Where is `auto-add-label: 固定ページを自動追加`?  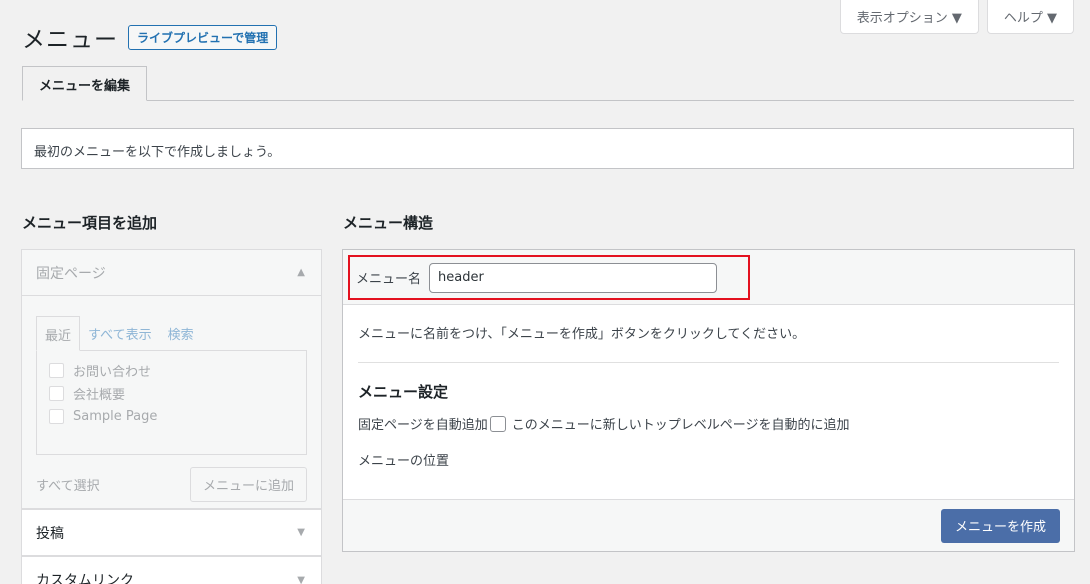
auto-add-label: 固定ページを自動追加 is located at coordinates (423, 425).